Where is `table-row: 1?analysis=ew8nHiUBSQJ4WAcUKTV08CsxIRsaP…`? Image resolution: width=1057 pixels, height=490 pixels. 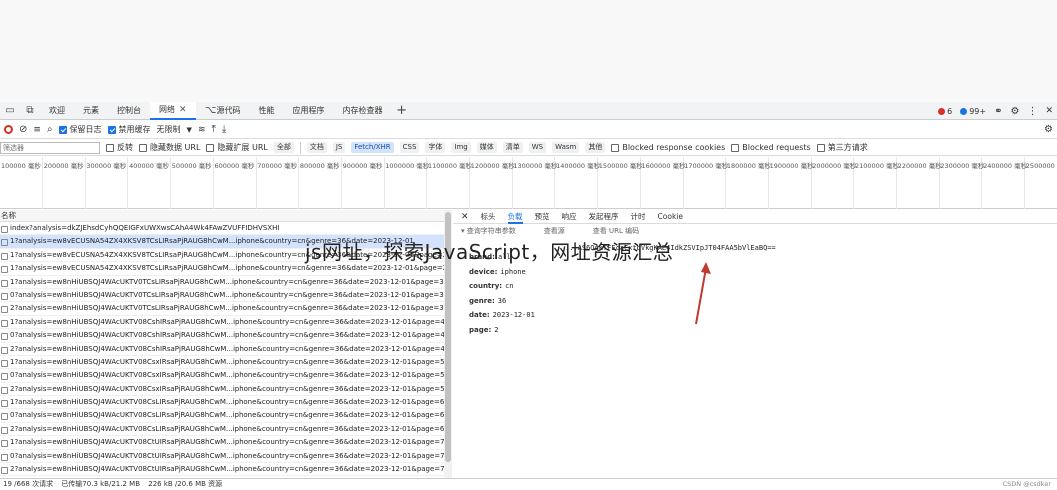
table-row: 1?analysis=ew8nHiUBSQJ4WAcUKTV08CsxIRsaP… is located at coordinates (225, 363).